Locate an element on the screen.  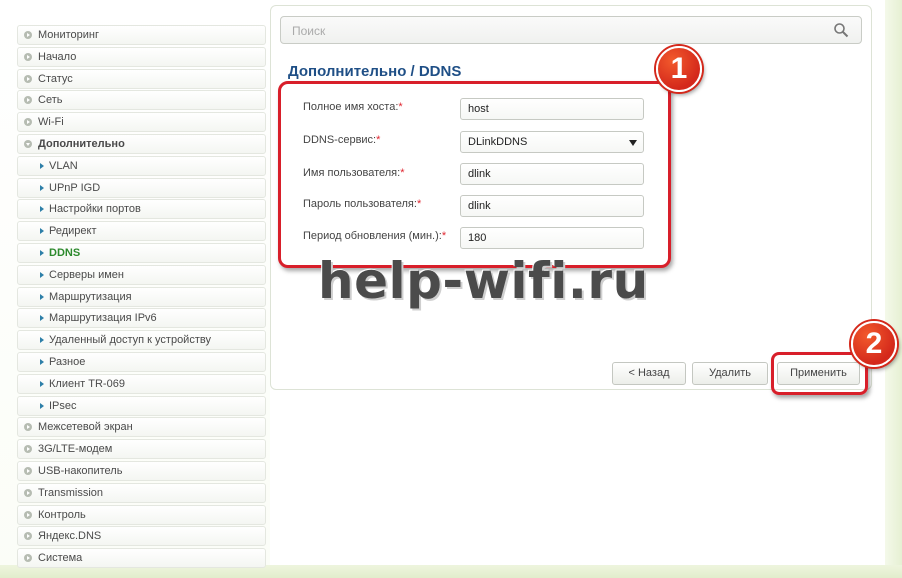
sidebar-item-network: Сеть is located at coordinates (141, 100).